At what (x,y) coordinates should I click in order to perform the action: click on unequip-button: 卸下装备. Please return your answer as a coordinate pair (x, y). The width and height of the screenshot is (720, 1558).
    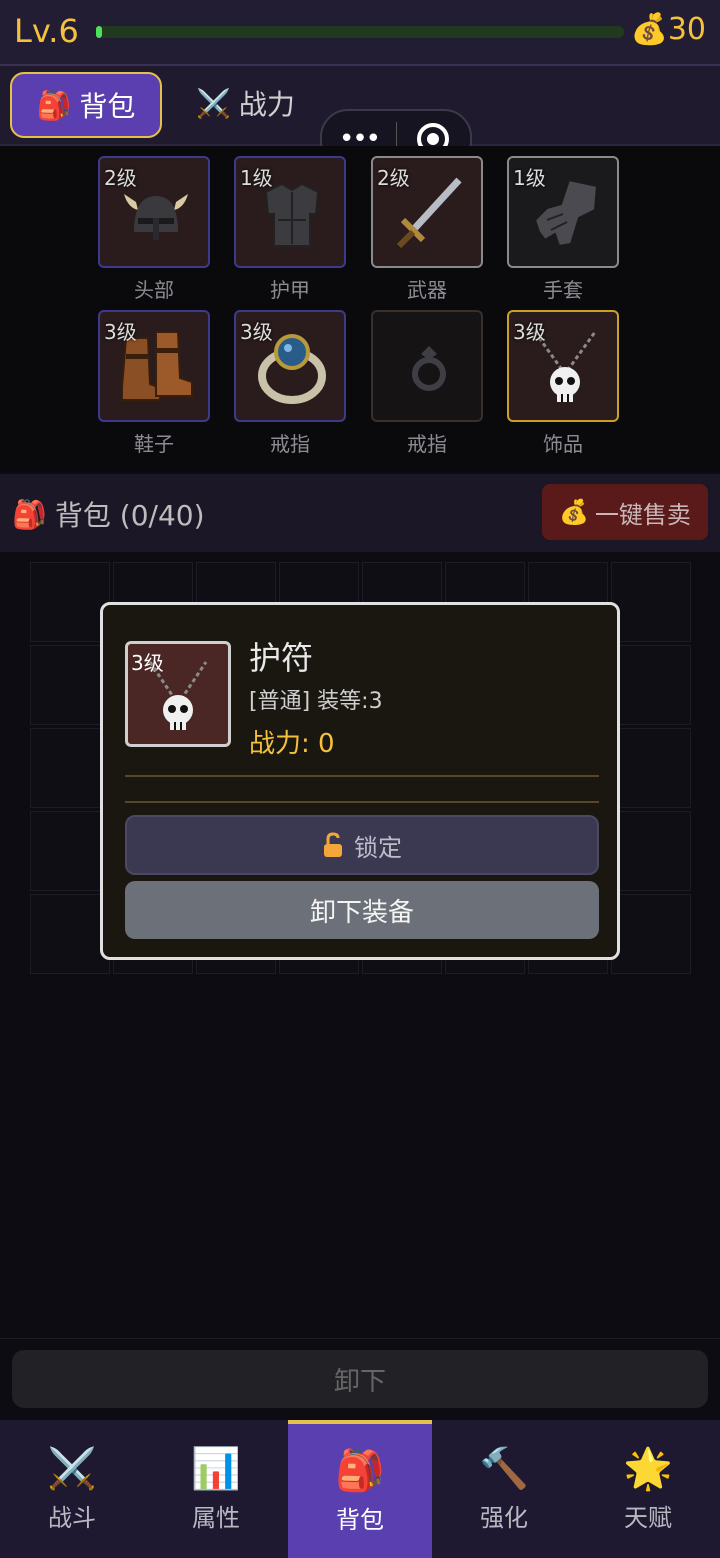
    Looking at the image, I should click on (362, 910).